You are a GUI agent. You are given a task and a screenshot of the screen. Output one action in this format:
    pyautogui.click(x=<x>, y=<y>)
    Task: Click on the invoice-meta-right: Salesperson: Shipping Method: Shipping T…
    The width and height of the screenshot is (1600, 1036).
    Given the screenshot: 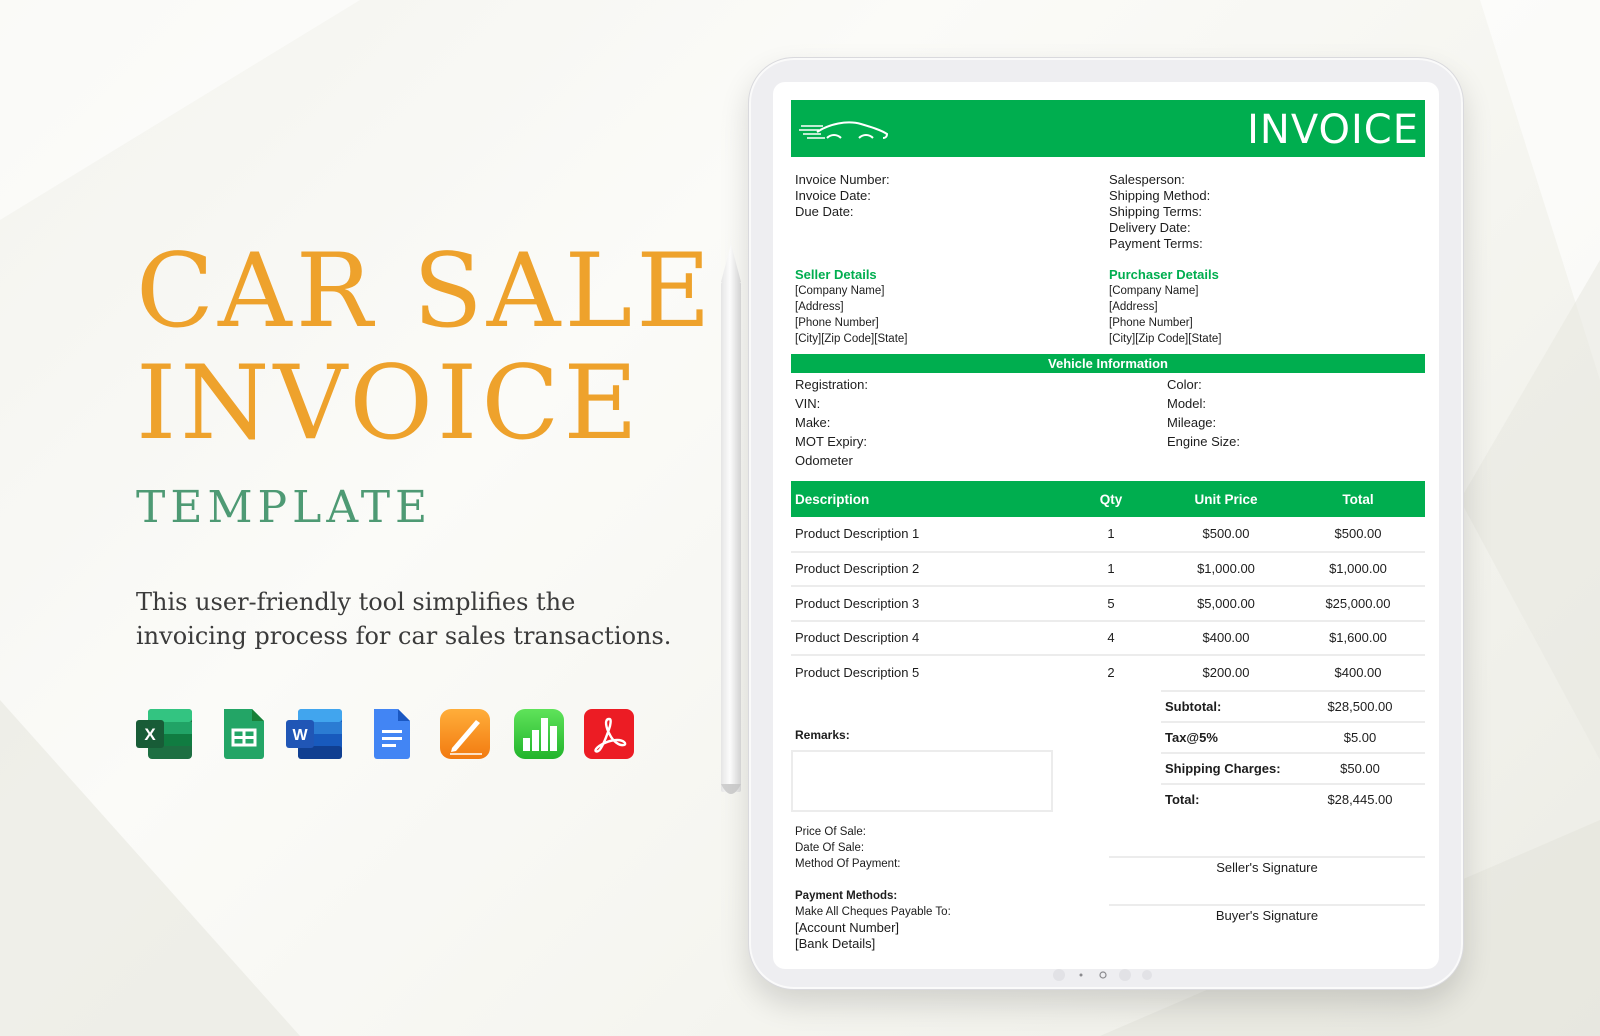 What is the action you would take?
    pyautogui.click(x=1159, y=219)
    